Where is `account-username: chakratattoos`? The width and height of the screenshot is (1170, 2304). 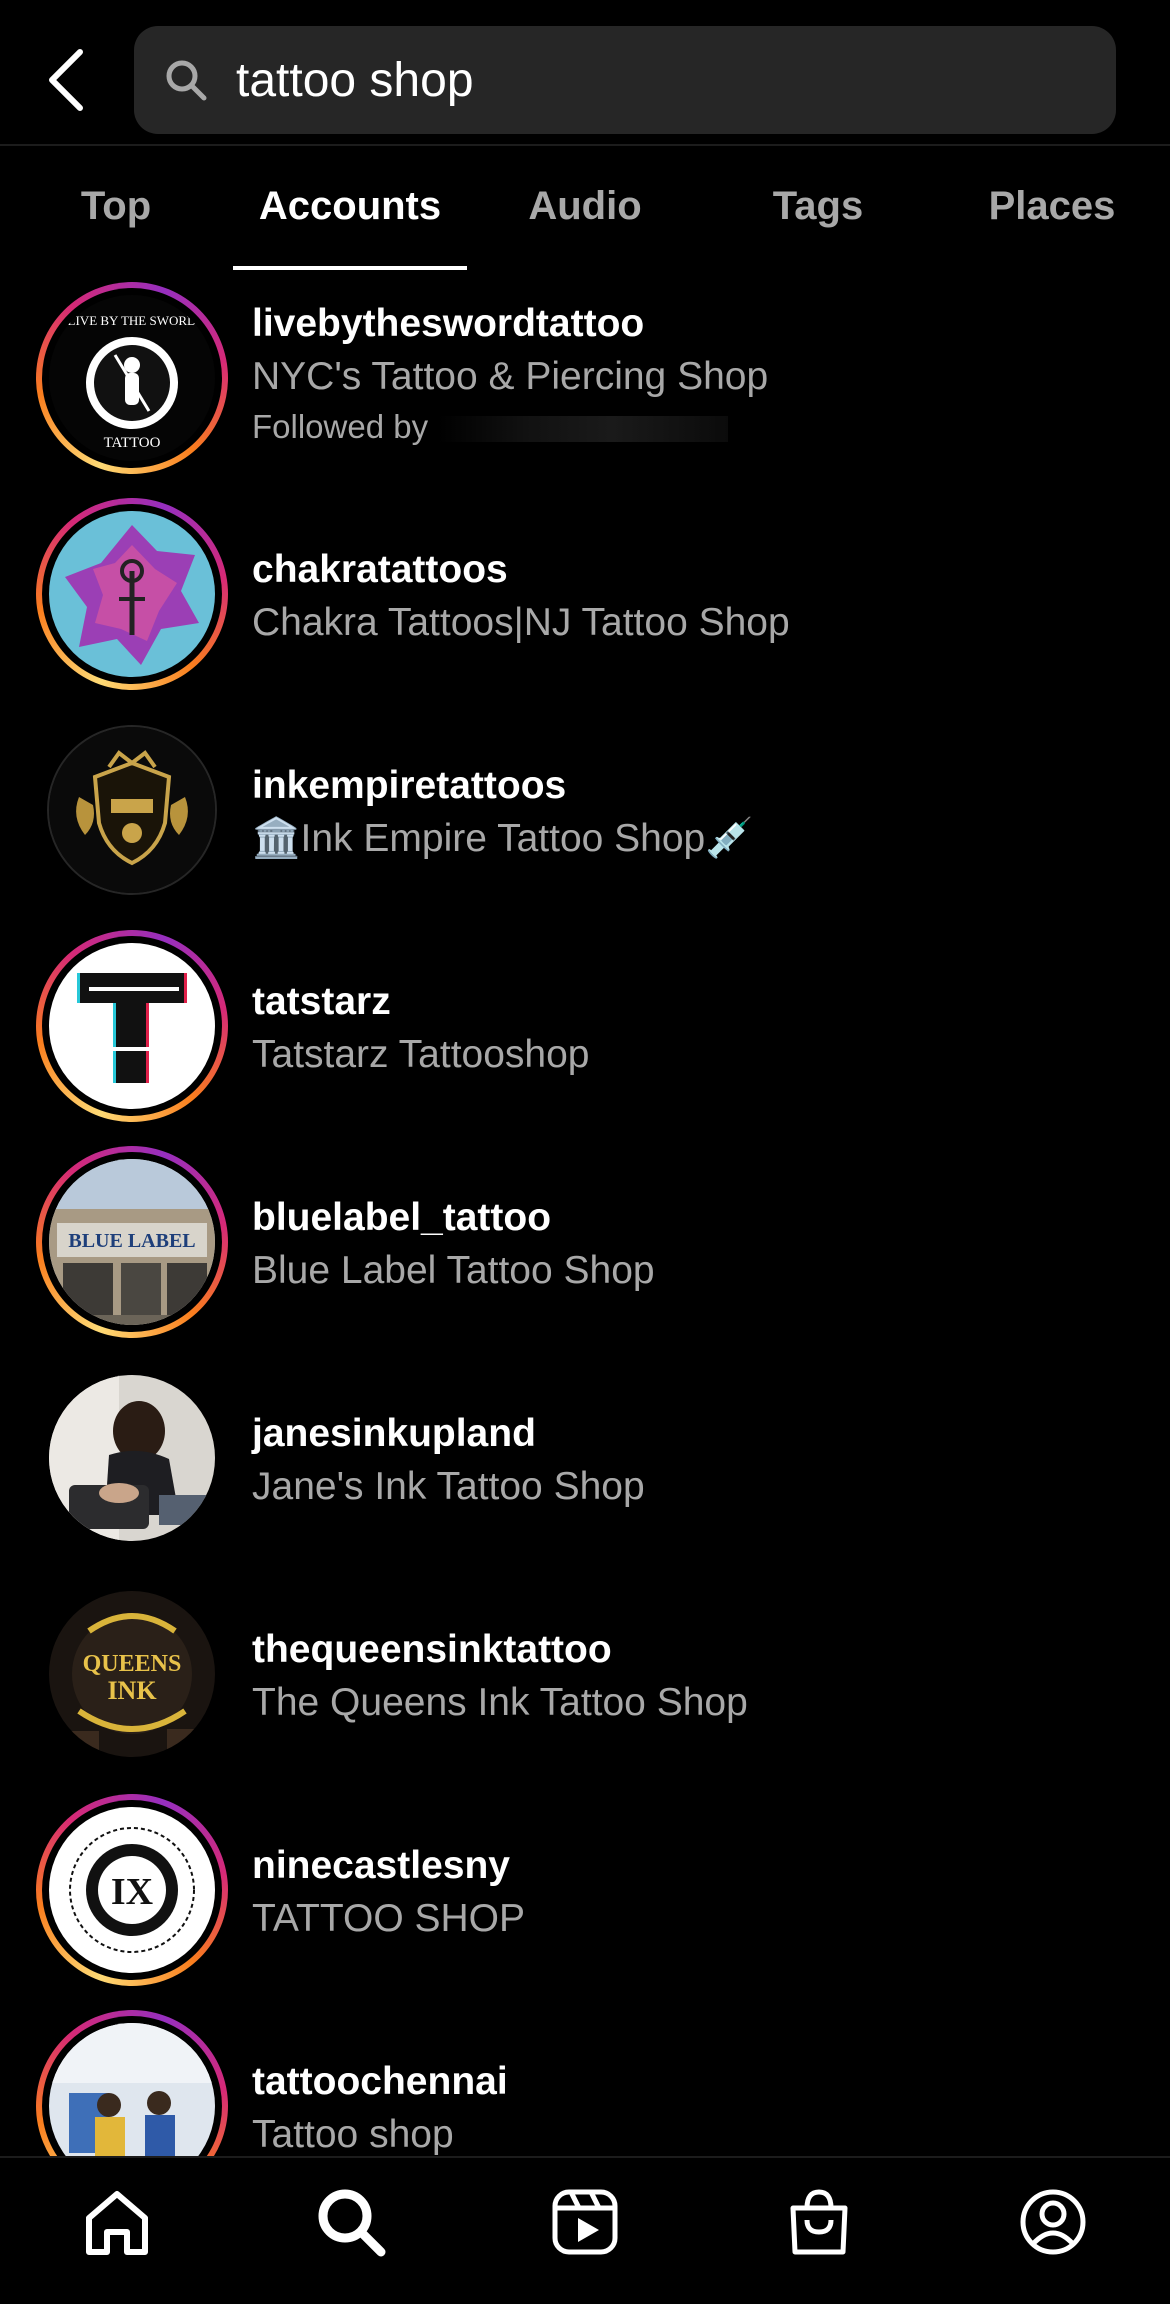 account-username: chakratattoos is located at coordinates (380, 569).